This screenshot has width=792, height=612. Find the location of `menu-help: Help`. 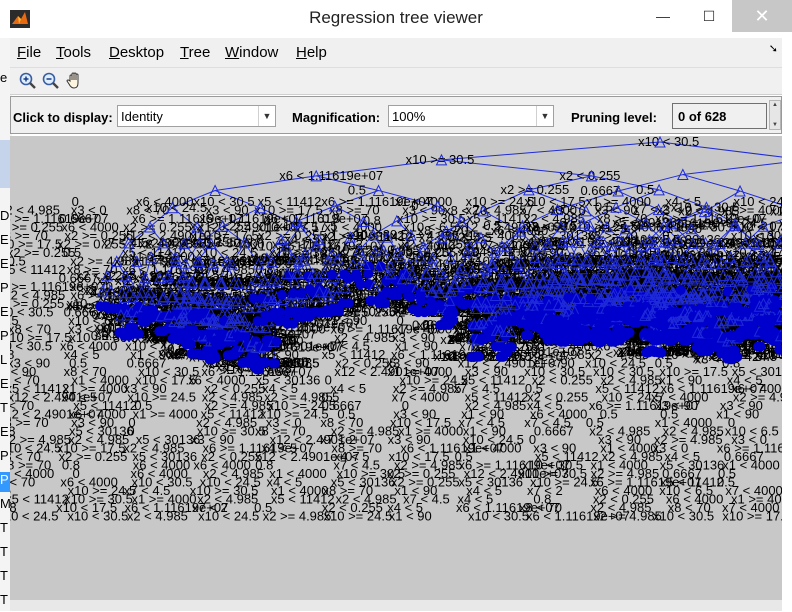

menu-help: Help is located at coordinates (311, 52).